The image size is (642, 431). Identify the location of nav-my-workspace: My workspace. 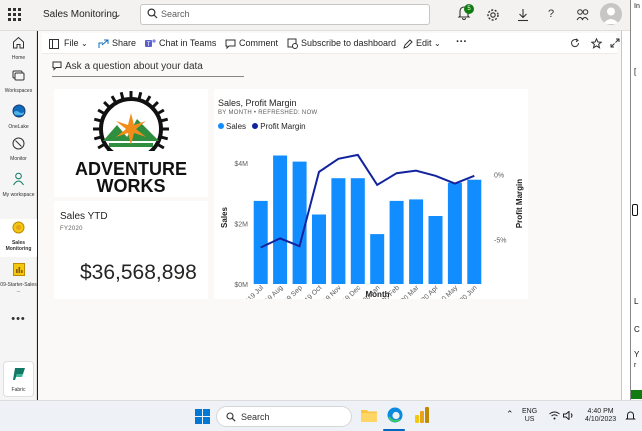
(18, 185).